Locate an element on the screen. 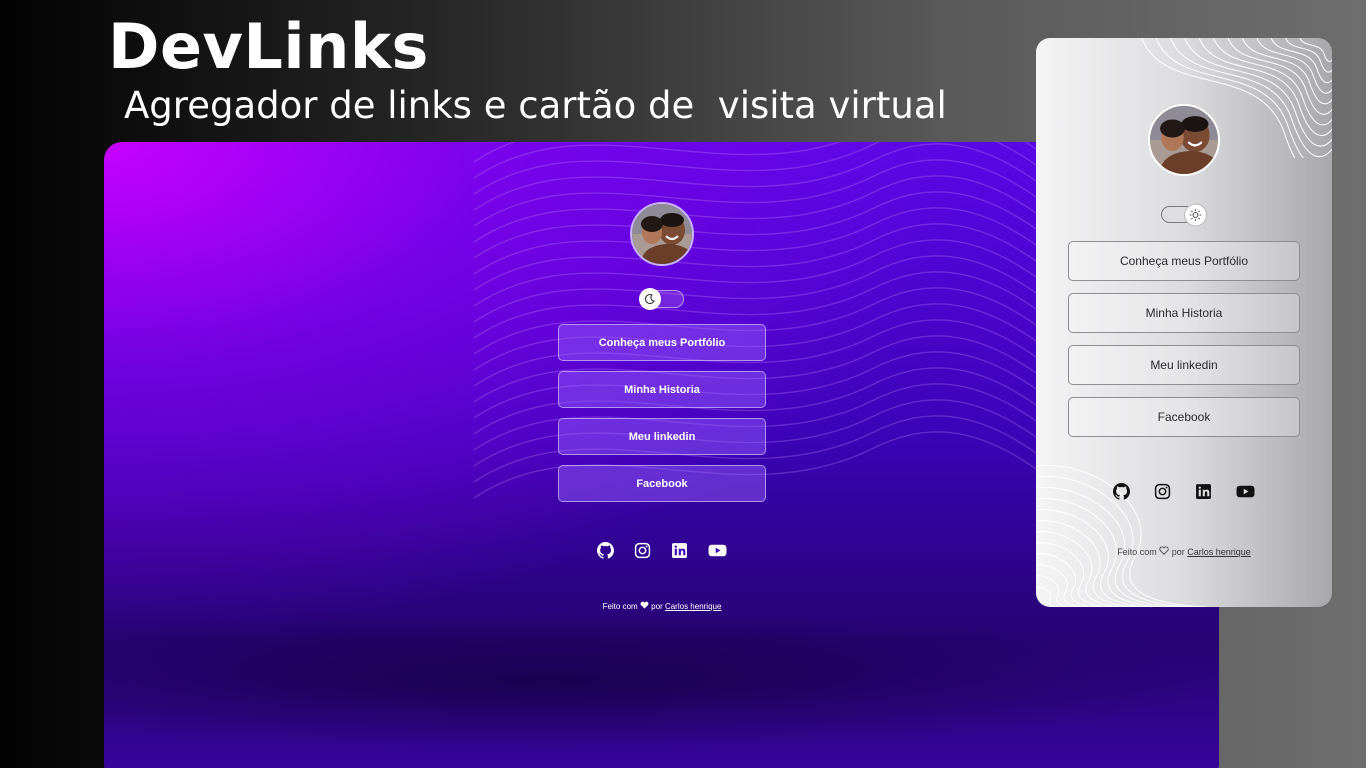  background-shadow is located at coordinates (661, 682).